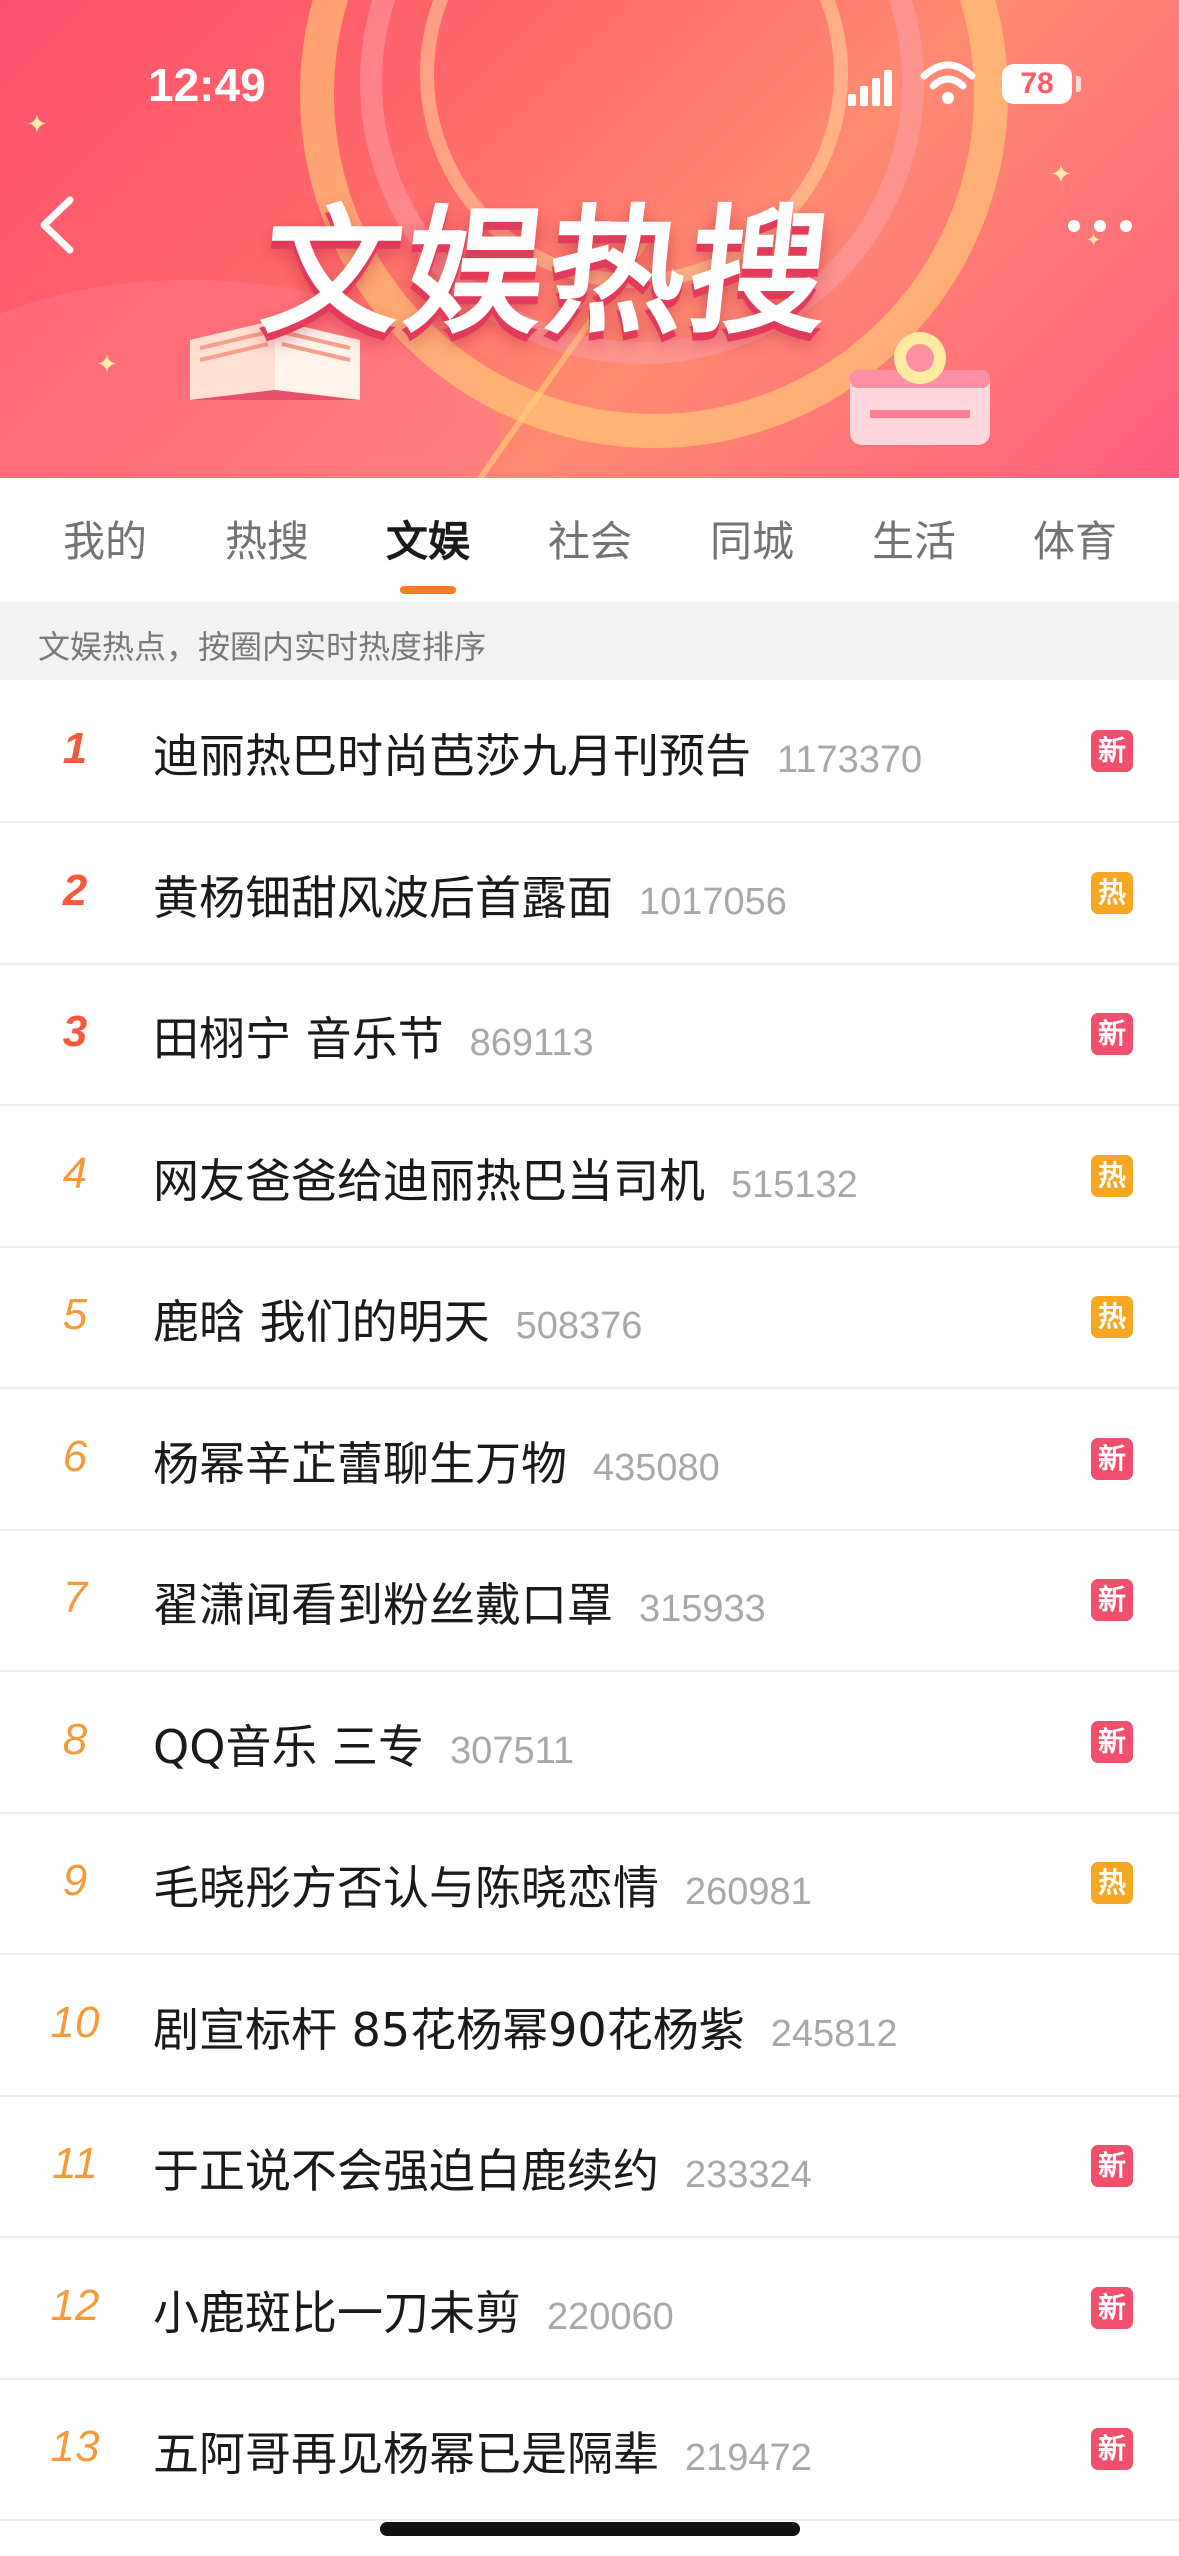 This screenshot has width=1179, height=2556. Describe the element at coordinates (298, 1039) in the screenshot. I see `topic-text: 田栩宁 音乐节` at that location.